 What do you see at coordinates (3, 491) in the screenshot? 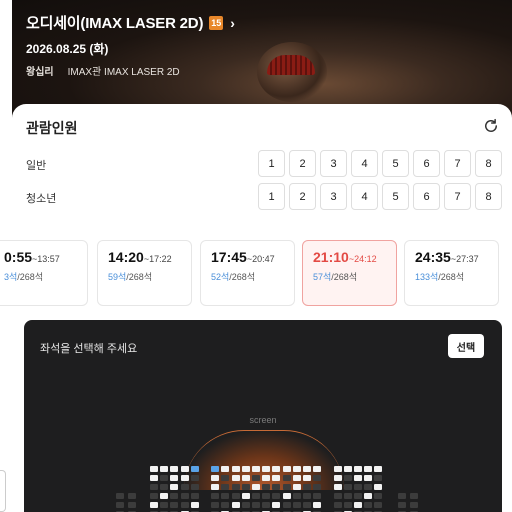
I see `side-handle` at bounding box center [3, 491].